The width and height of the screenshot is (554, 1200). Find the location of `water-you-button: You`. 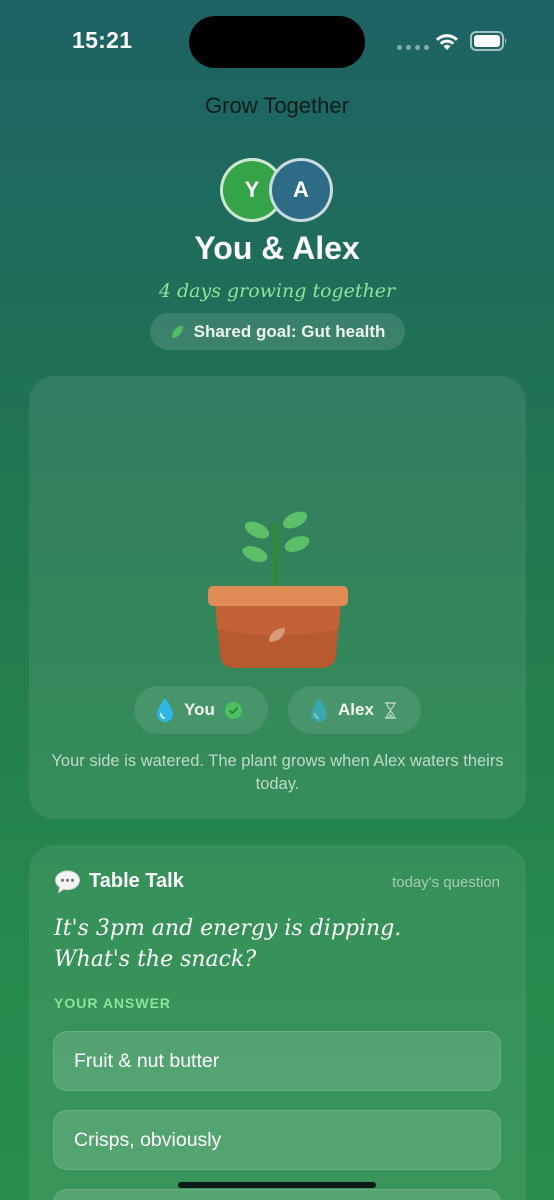

water-you-button: You is located at coordinates (201, 710).